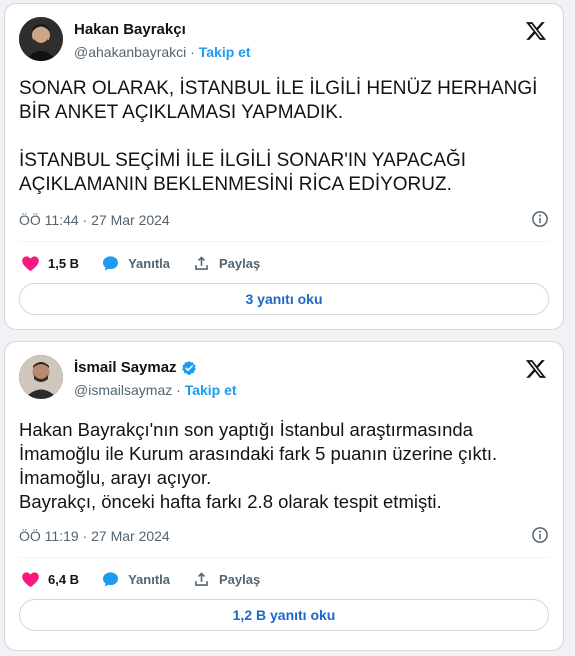  I want to click on author-handle: @ismailsaymaz, so click(123, 390).